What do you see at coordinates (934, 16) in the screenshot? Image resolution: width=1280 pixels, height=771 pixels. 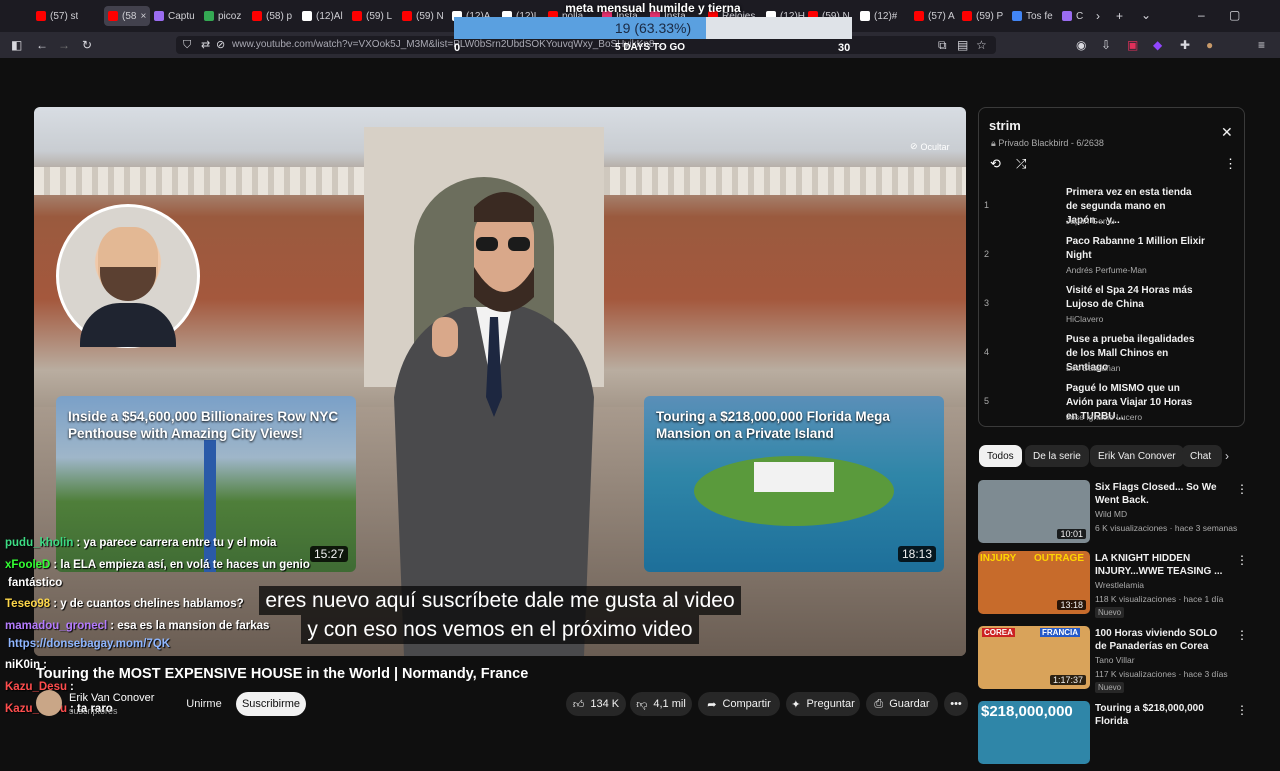 I see `browser-tab: (57) A` at bounding box center [934, 16].